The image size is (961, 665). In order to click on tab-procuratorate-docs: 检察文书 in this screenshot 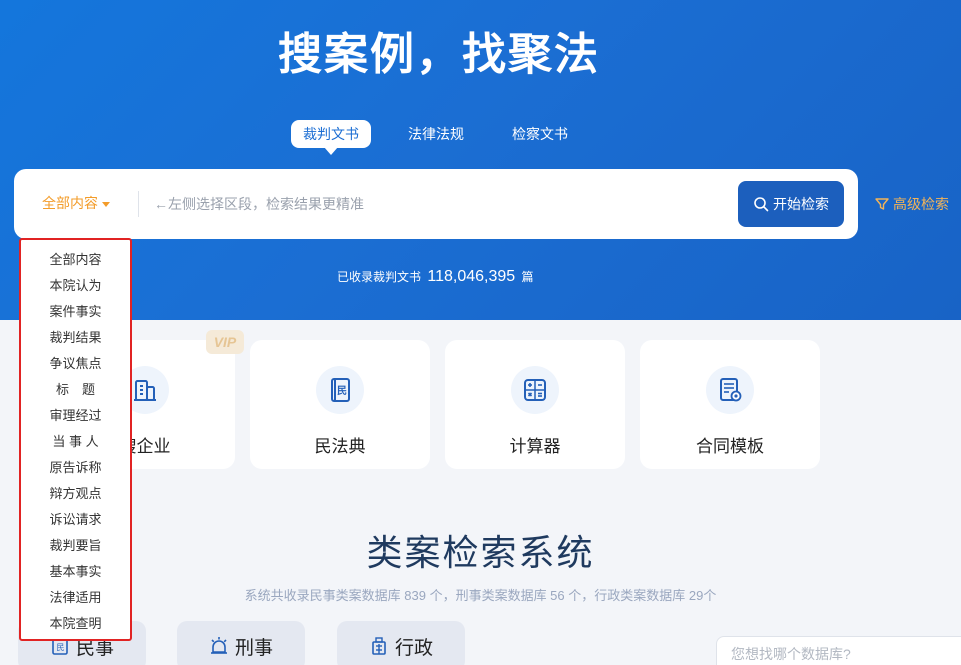, I will do `click(540, 134)`.